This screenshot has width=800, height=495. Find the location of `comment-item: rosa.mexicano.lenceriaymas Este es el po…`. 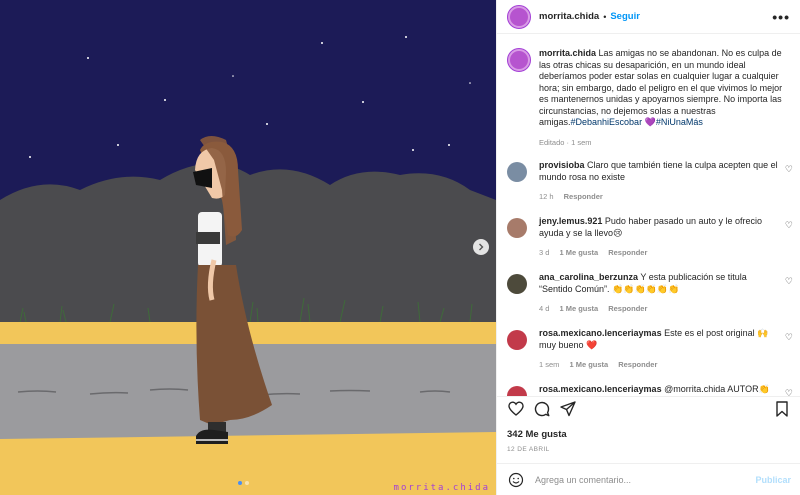

comment-item: rosa.mexicano.lenceriaymas Este es el po… is located at coordinates (648, 349).